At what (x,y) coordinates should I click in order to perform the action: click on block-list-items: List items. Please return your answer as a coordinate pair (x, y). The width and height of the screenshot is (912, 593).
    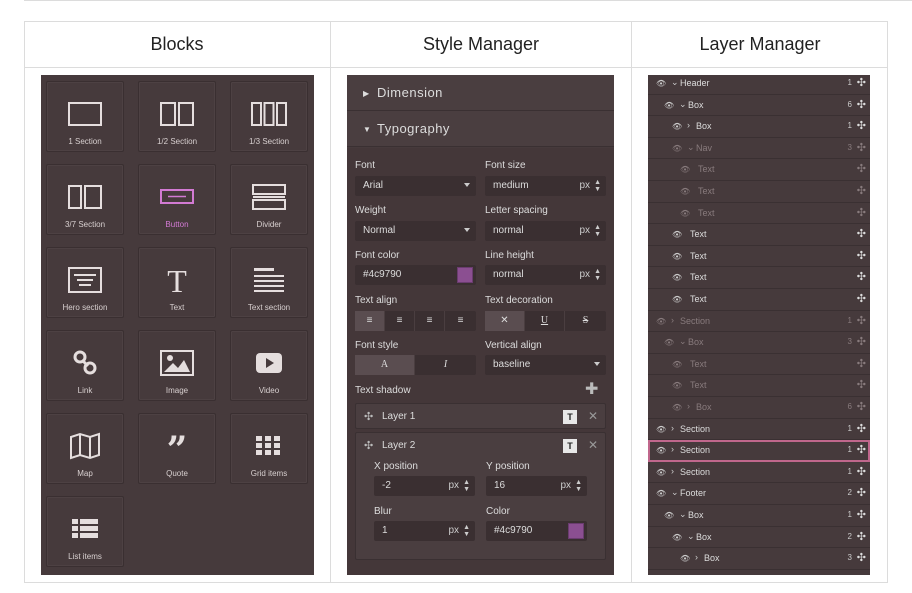
    Looking at the image, I should click on (85, 531).